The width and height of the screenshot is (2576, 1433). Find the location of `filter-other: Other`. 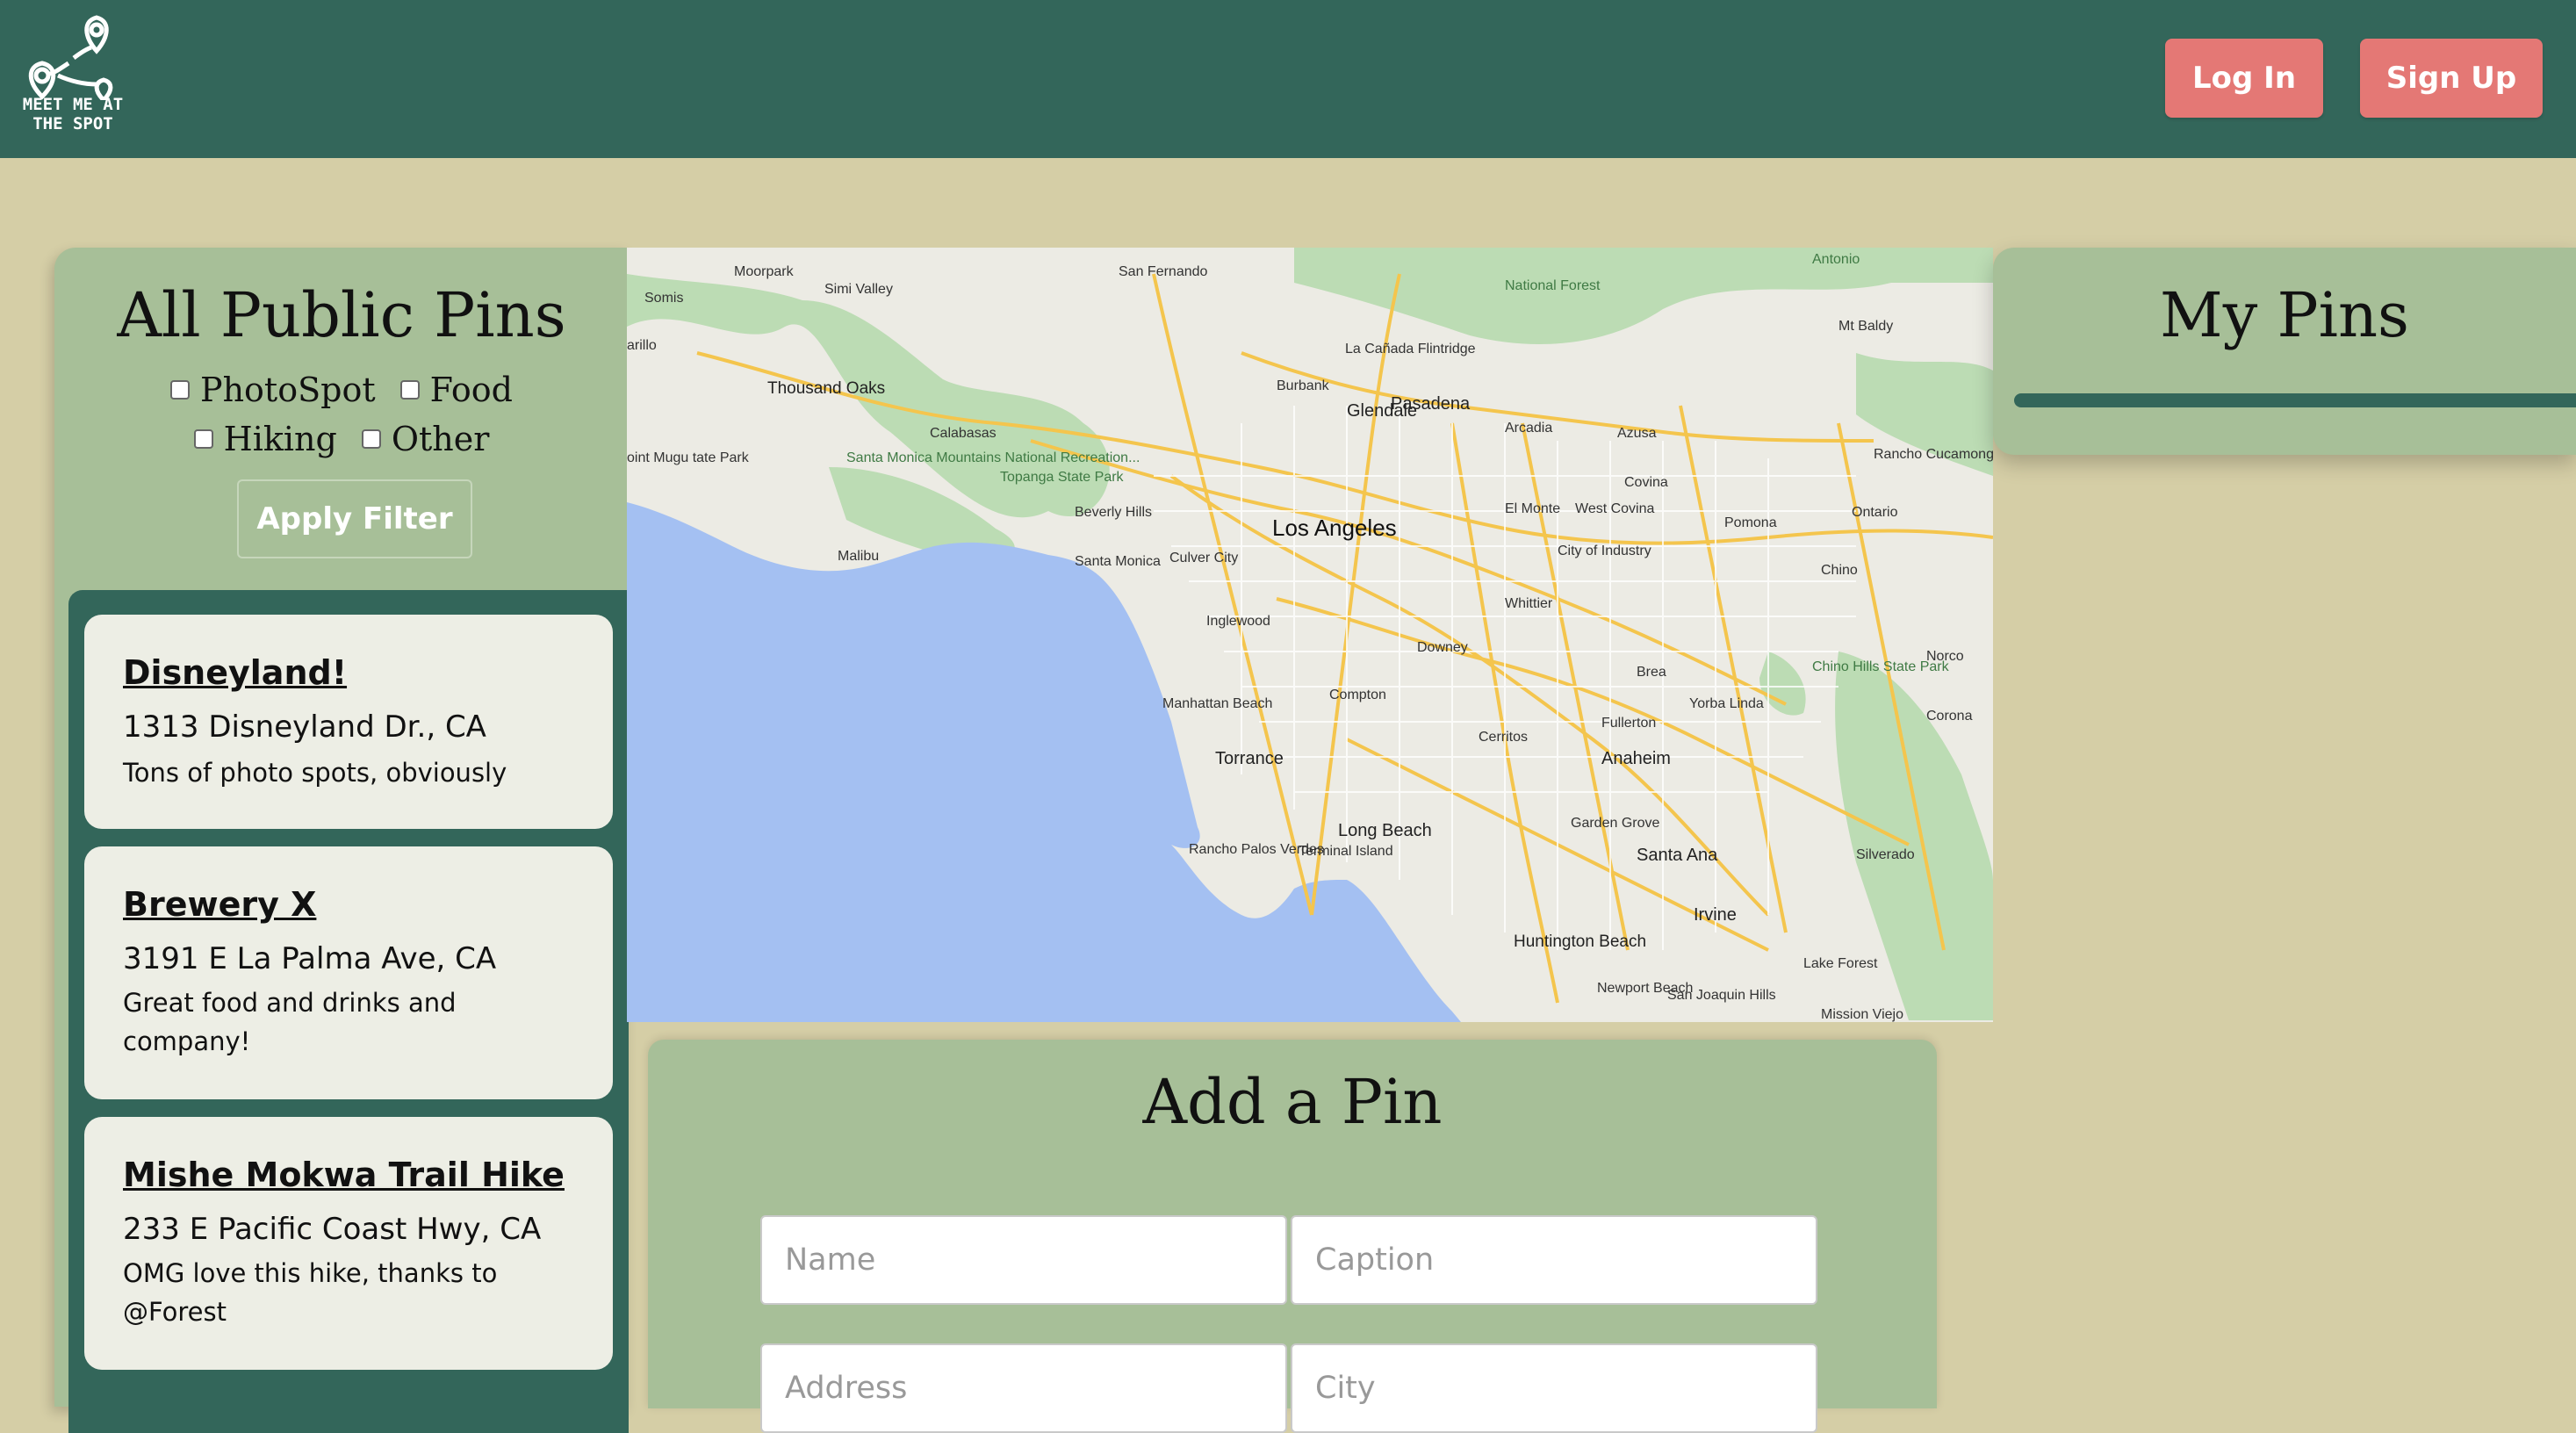

filter-other: Other is located at coordinates (425, 439).